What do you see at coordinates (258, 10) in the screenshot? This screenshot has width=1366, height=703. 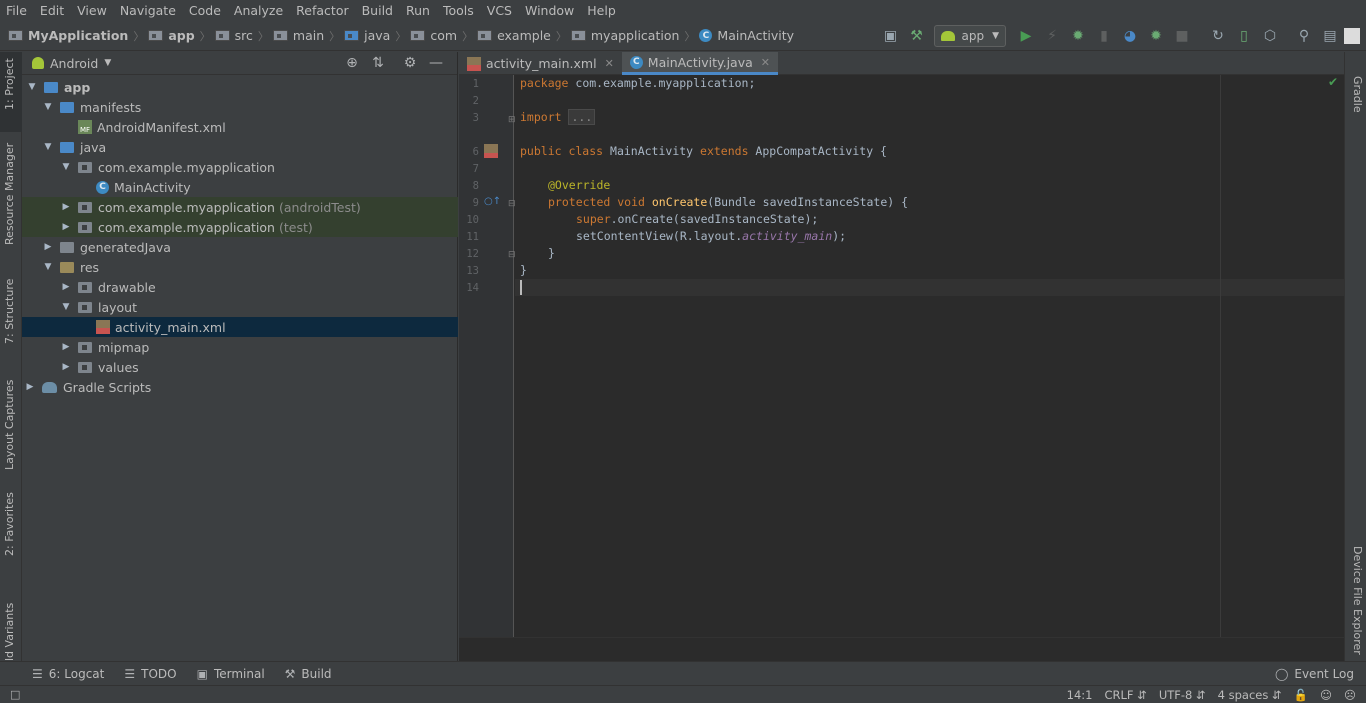 I see `menu-analyze: Analyze` at bounding box center [258, 10].